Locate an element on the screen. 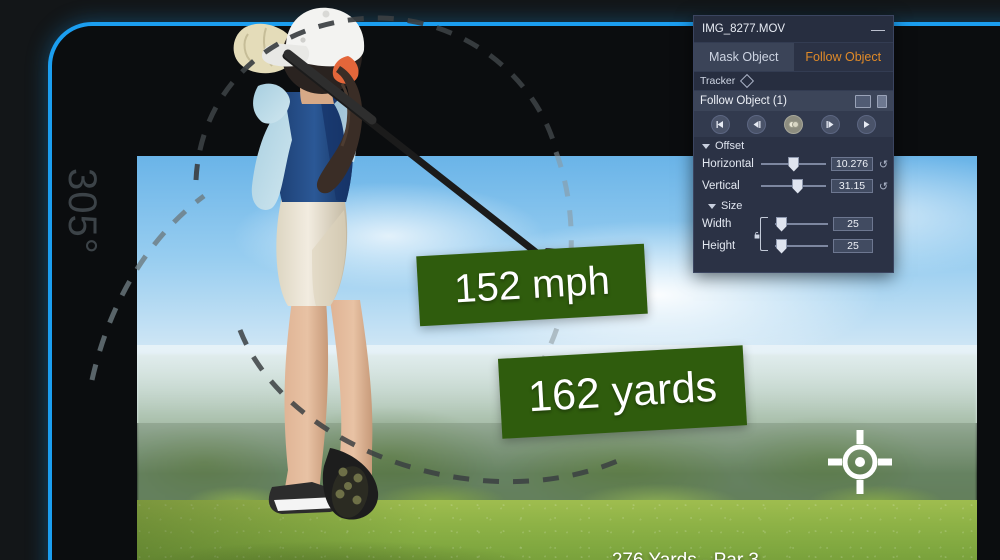 This screenshot has width=1000, height=560. crosshair-target-icon is located at coordinates (860, 462).